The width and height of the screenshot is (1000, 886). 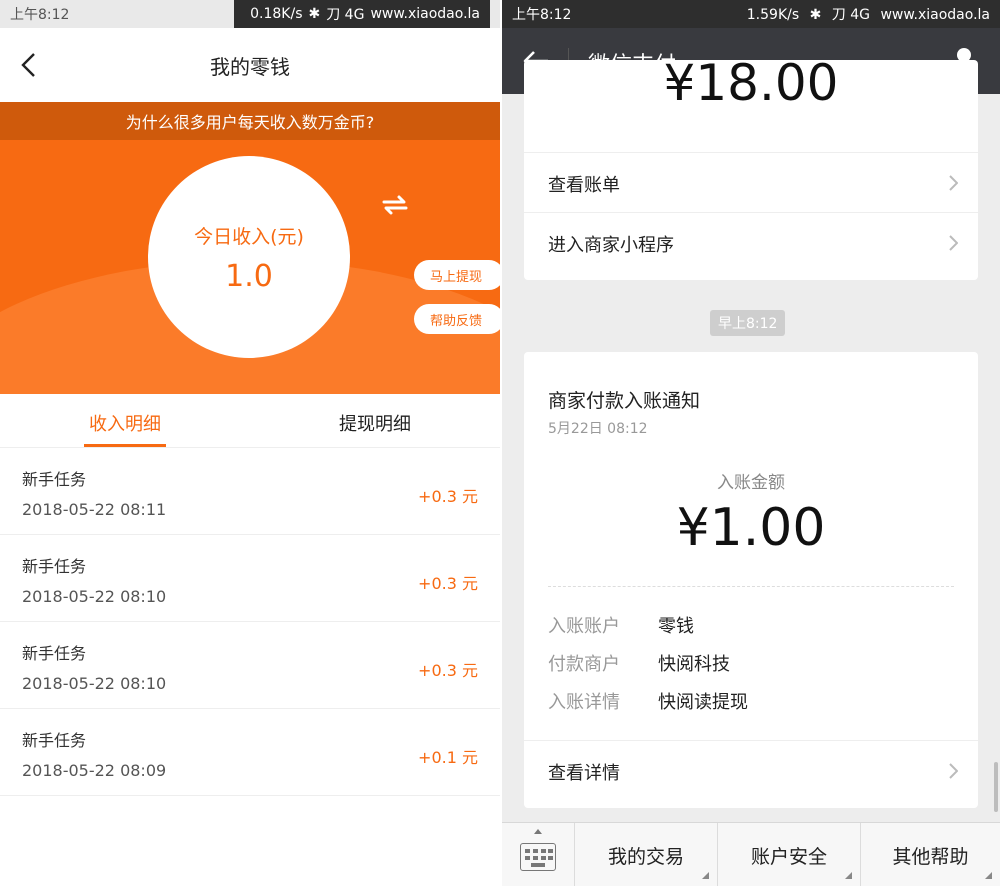 What do you see at coordinates (345, 15) in the screenshot?
I see `carrier: 刀 4G` at bounding box center [345, 15].